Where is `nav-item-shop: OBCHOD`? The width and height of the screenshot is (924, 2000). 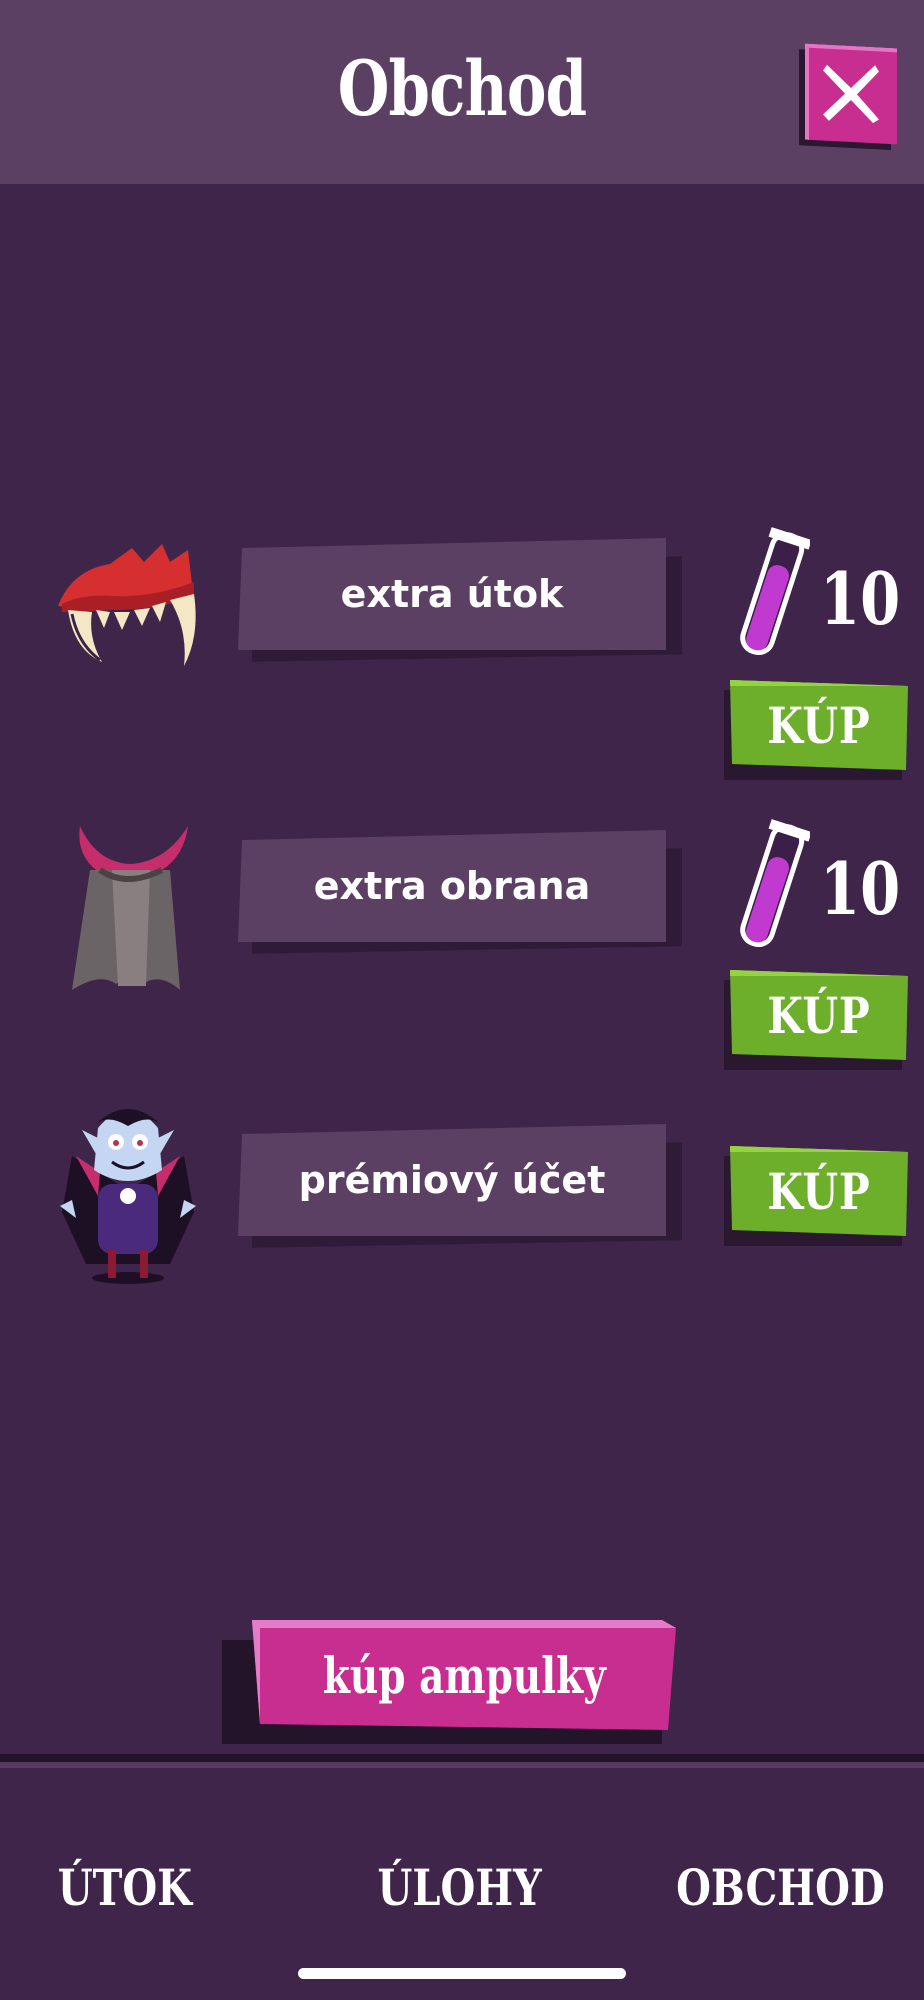 nav-item-shop: OBCHOD is located at coordinates (780, 1887).